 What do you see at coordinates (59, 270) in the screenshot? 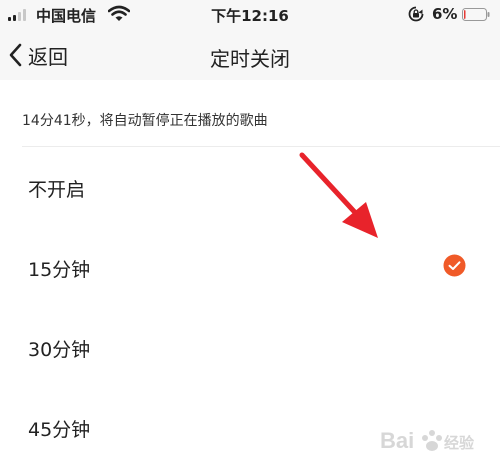
I see `option-label: 15分钟` at bounding box center [59, 270].